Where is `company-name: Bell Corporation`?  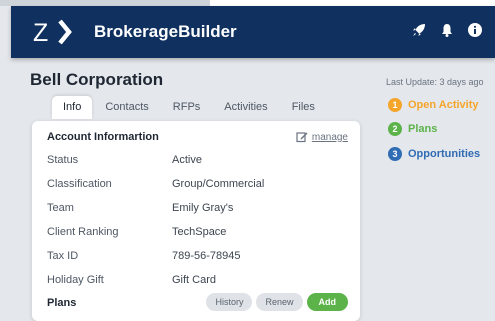 company-name: Bell Corporation is located at coordinates (97, 79).